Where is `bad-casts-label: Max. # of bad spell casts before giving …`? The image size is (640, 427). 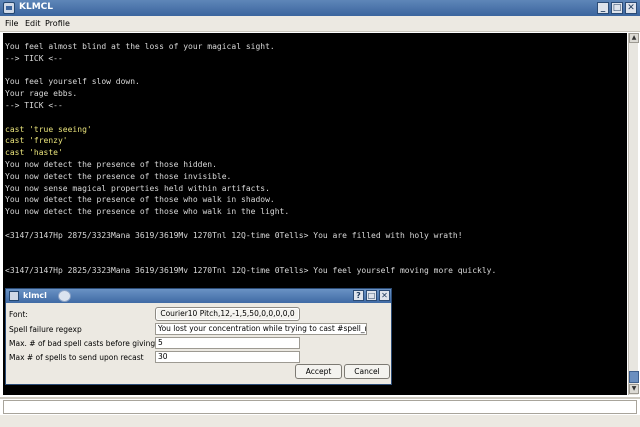
bad-casts-label: Max. # of bad spell casts before giving … is located at coordinates (88, 343).